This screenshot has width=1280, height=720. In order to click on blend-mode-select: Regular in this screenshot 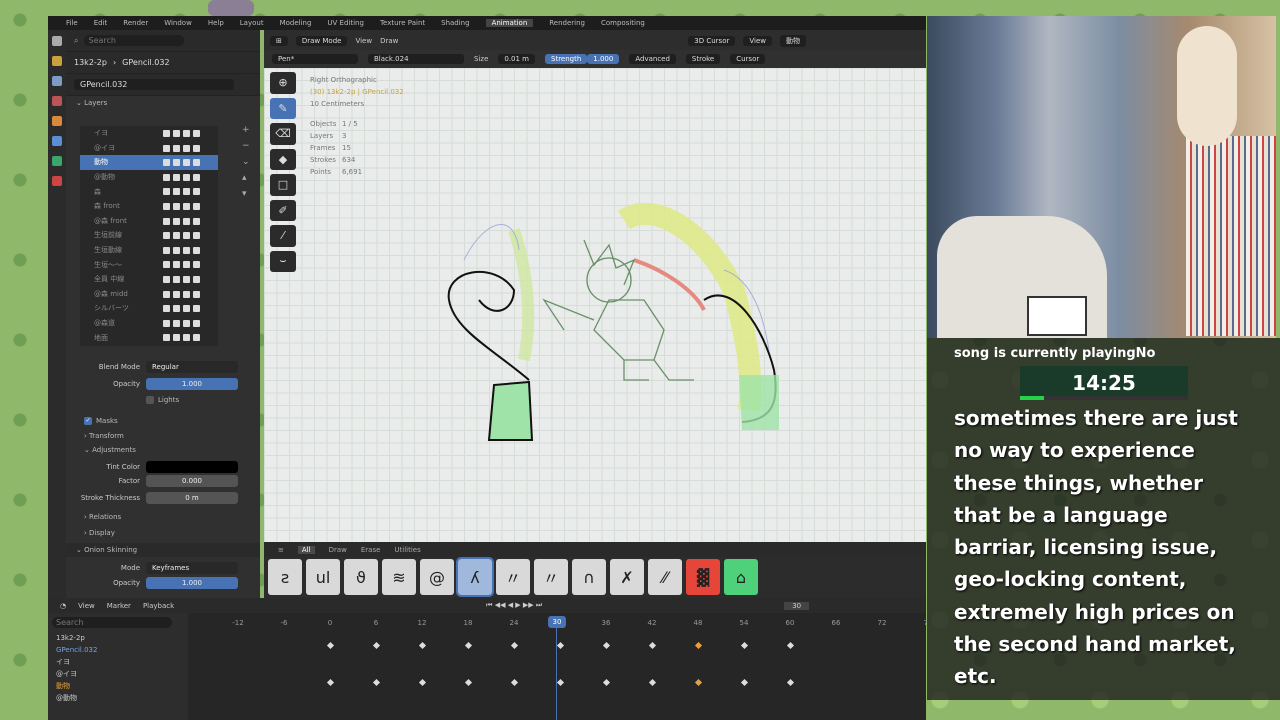, I will do `click(192, 367)`.